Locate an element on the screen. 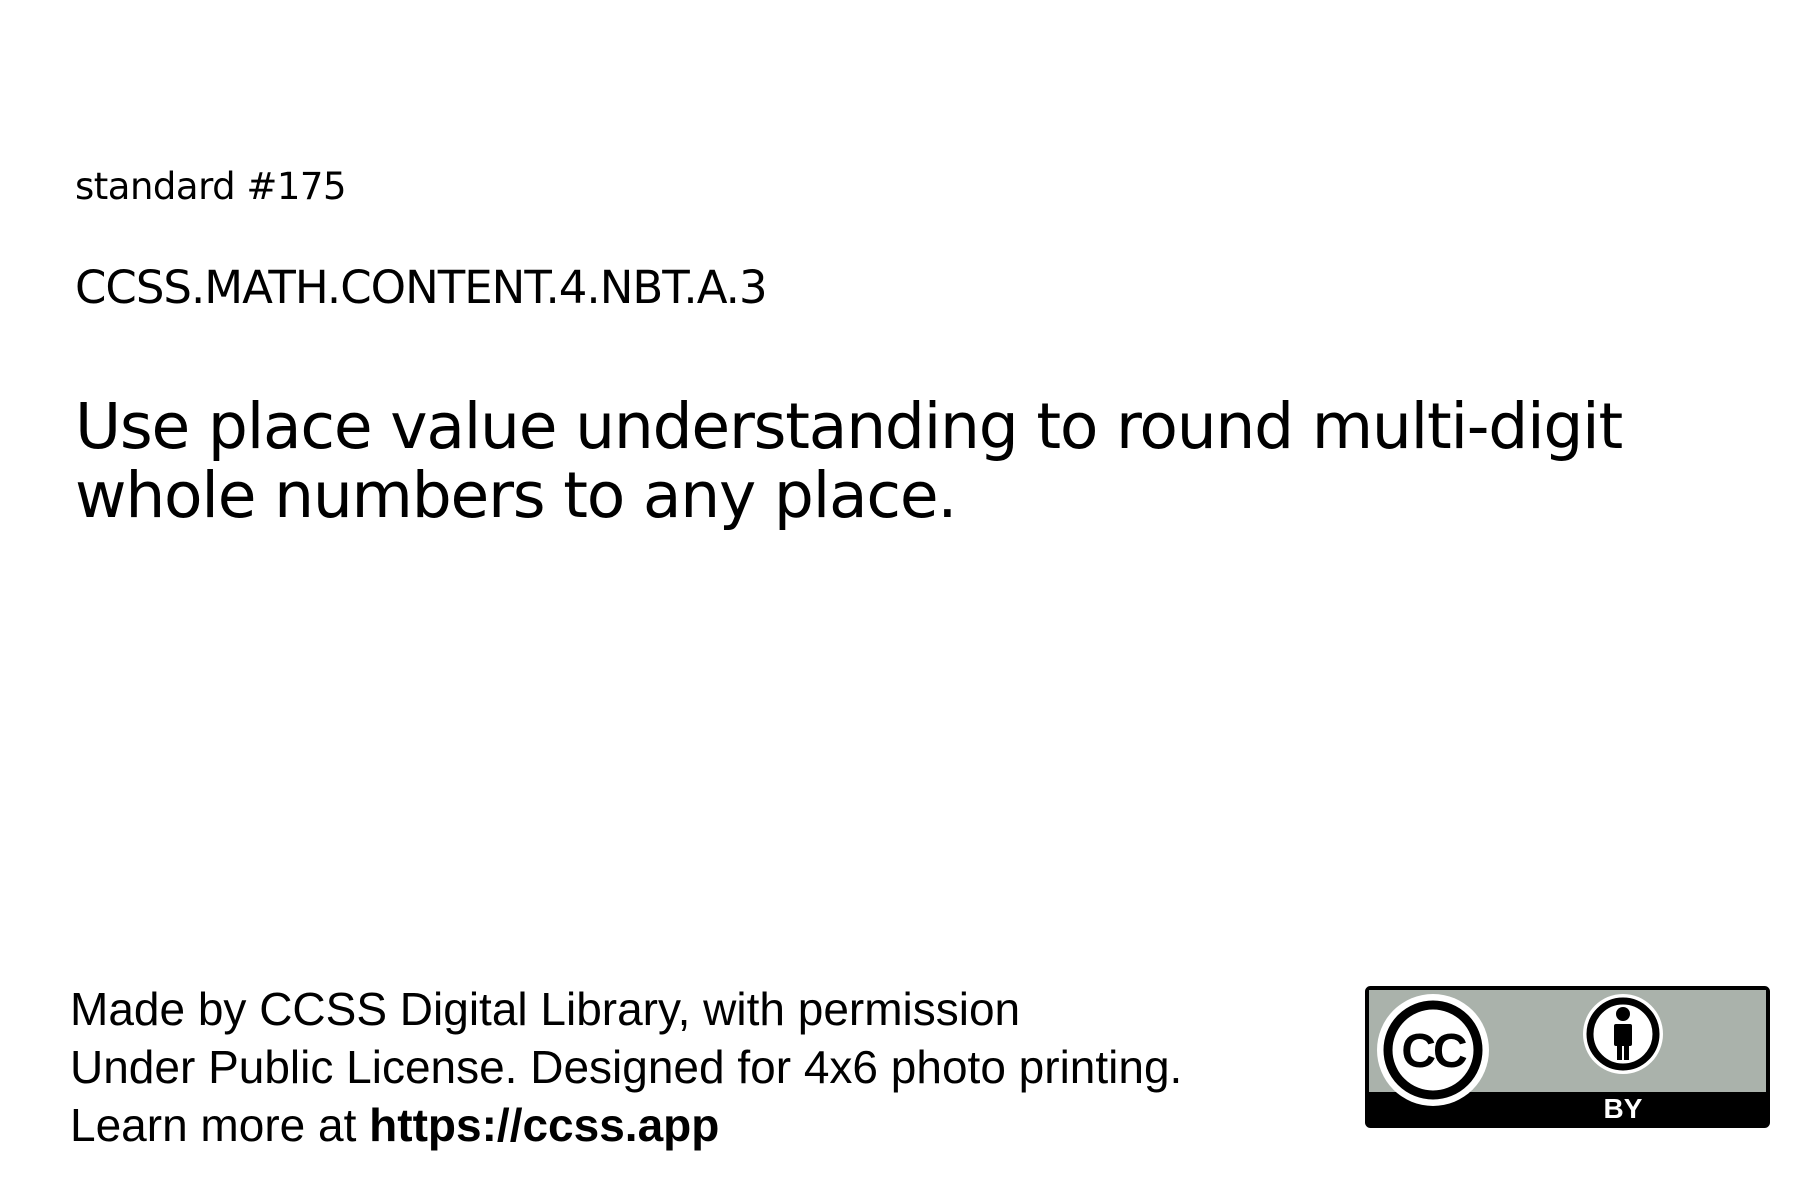  ccss-app-link: https://ccss.app is located at coordinates (544, 1125).